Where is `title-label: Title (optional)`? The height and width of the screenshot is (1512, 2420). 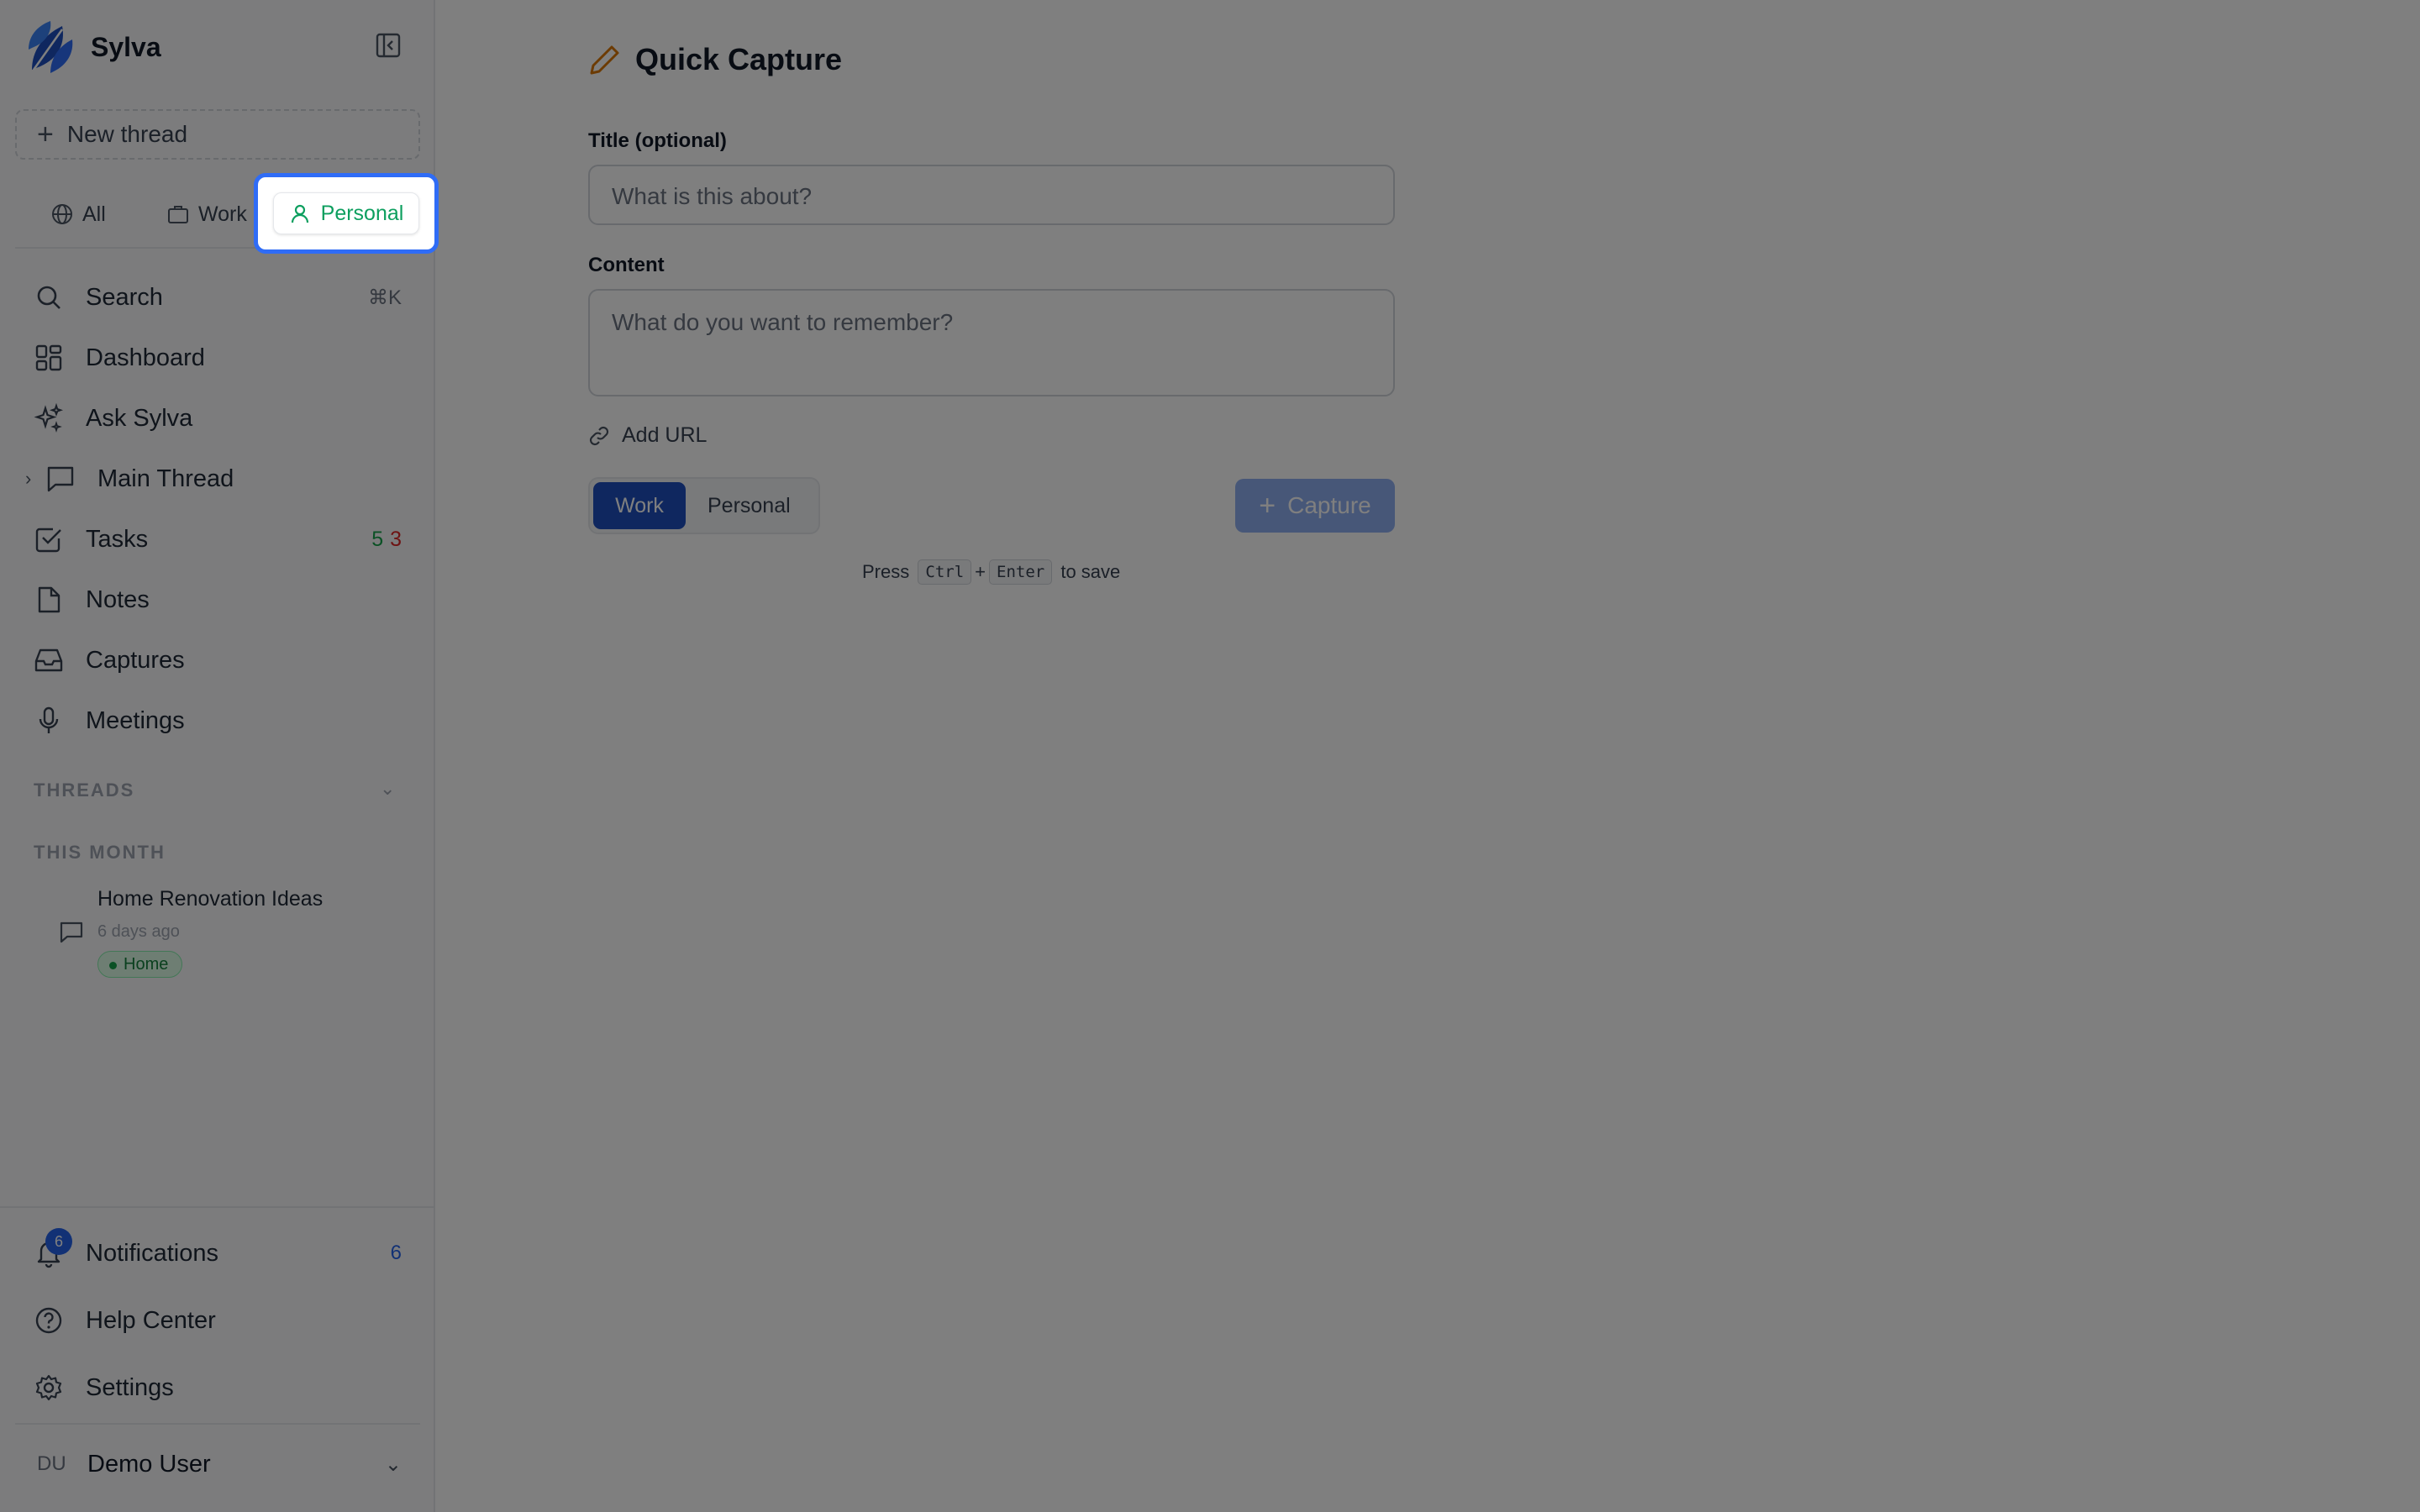
title-label: Title (optional) is located at coordinates (658, 140).